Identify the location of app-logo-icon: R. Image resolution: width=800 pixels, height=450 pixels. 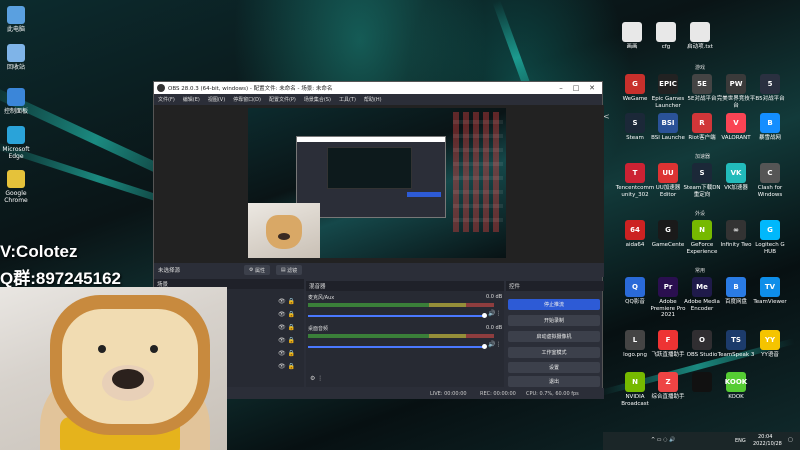
(702, 123).